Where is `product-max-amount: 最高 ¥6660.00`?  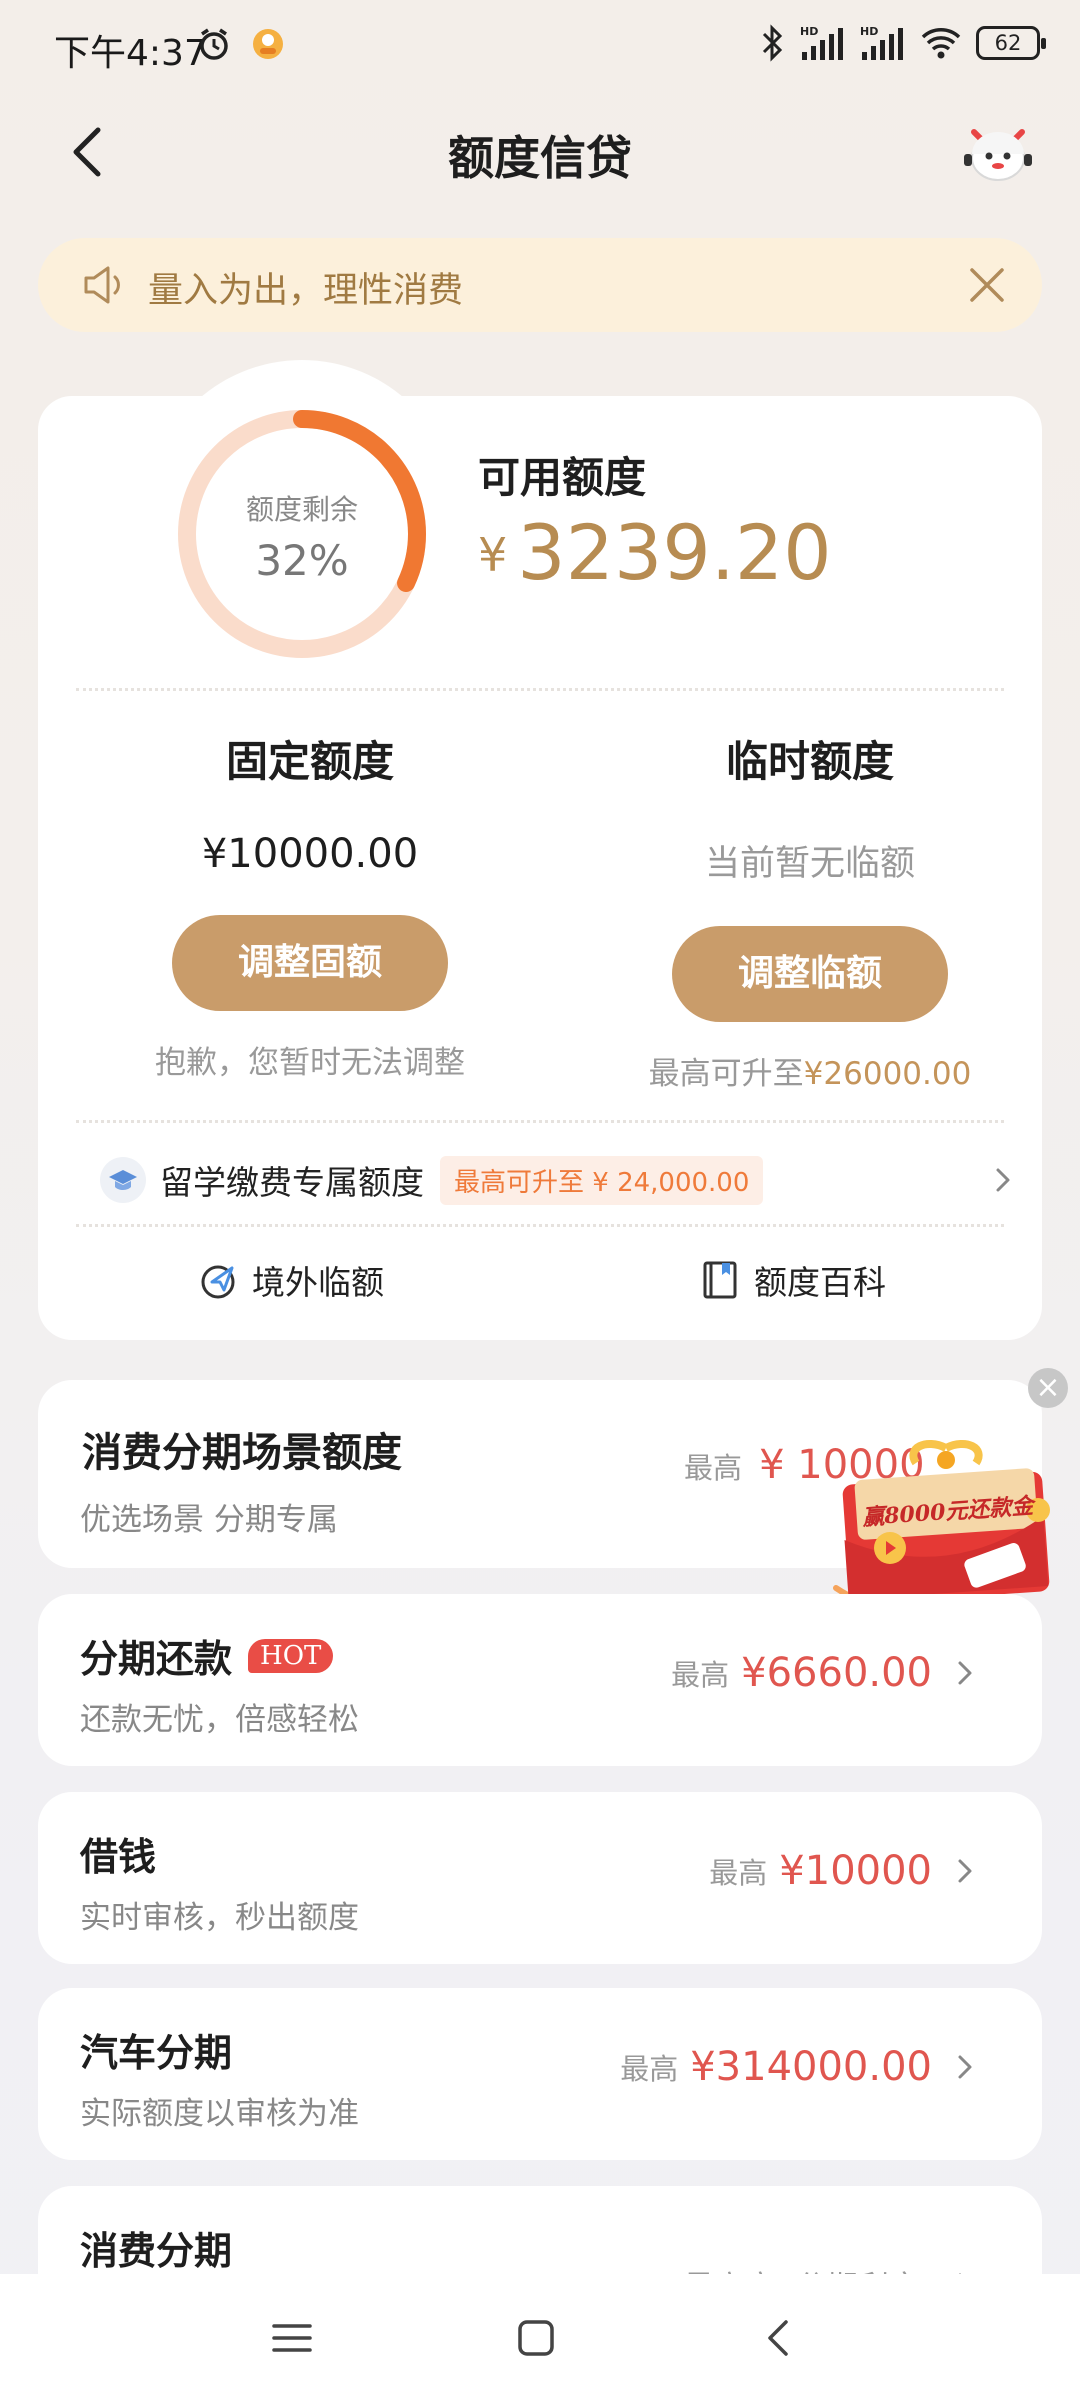 product-max-amount: 最高 ¥6660.00 is located at coordinates (826, 1673).